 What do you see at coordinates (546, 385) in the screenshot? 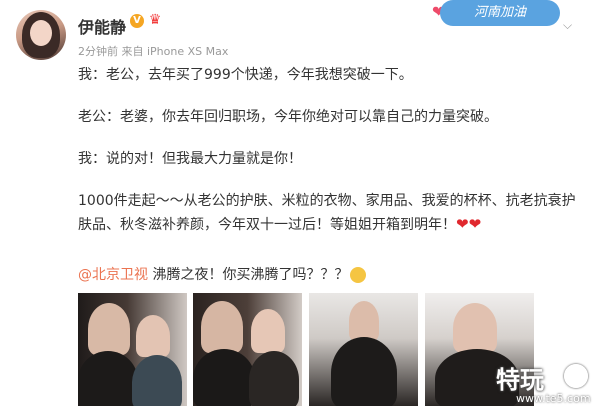
I see `site-watermark: 特玩 www.te5.com` at bounding box center [546, 385].